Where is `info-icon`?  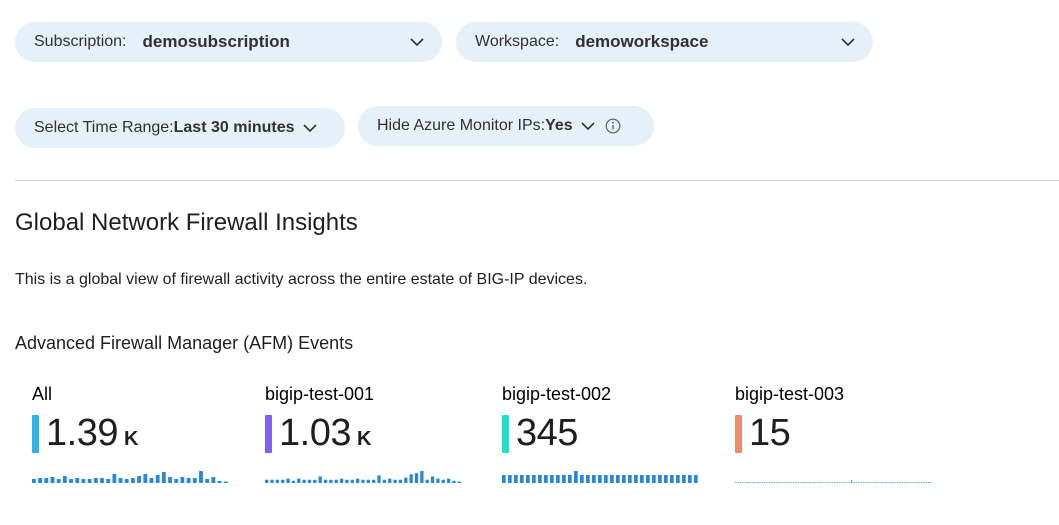 info-icon is located at coordinates (613, 126).